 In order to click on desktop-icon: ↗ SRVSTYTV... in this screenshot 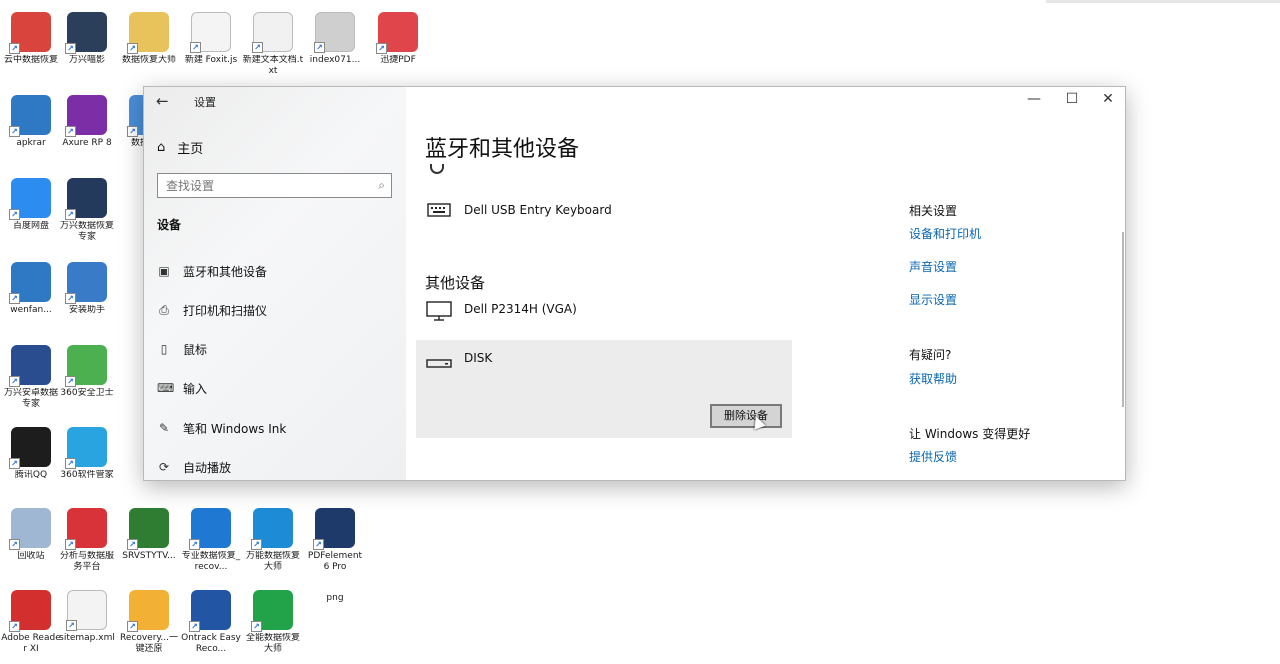, I will do `click(149, 535)`.